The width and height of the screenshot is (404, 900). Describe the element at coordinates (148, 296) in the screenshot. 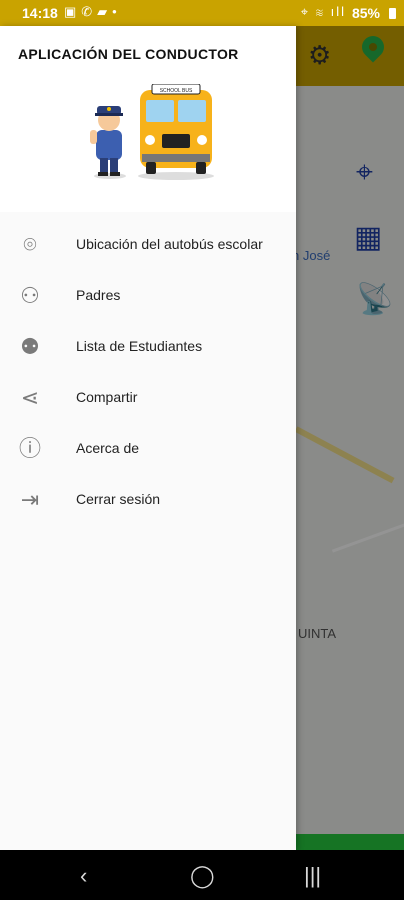

I see `menu-item-parents: ⚇ Padres` at that location.